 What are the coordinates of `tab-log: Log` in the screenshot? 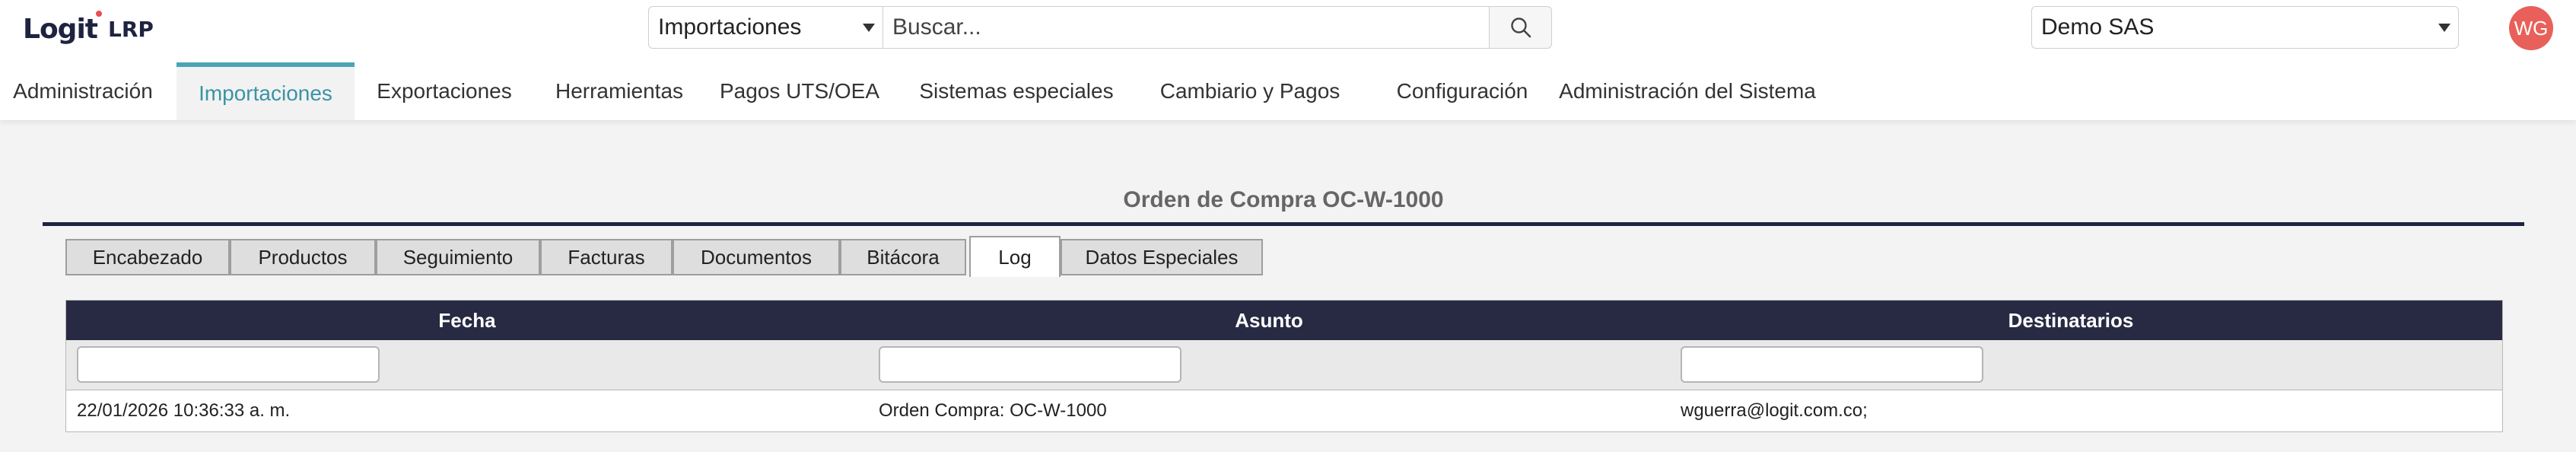 It's located at (1015, 256).